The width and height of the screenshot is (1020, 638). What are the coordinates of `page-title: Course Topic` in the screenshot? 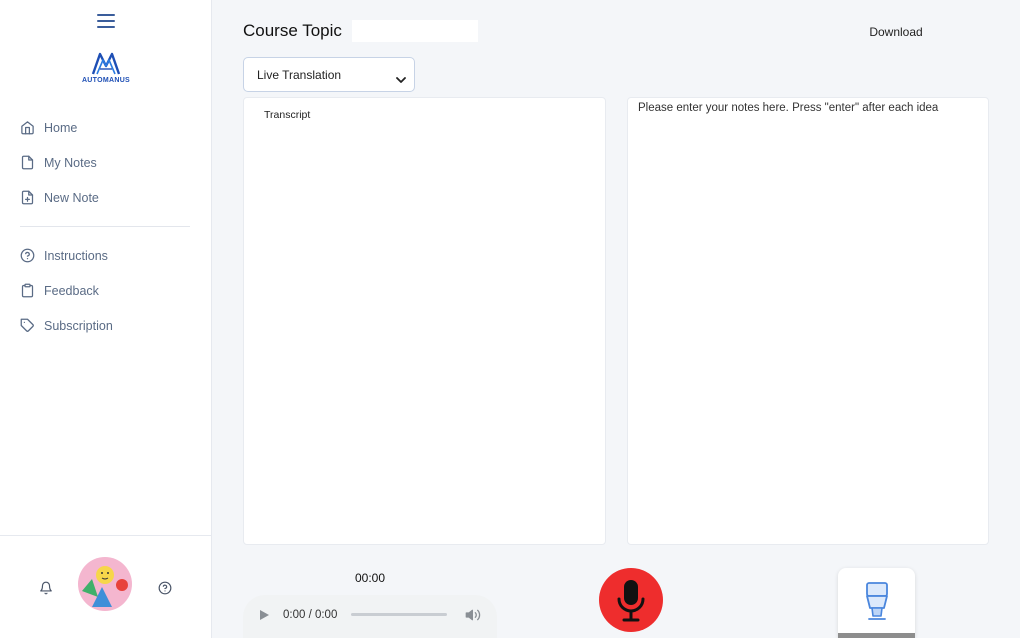 It's located at (292, 30).